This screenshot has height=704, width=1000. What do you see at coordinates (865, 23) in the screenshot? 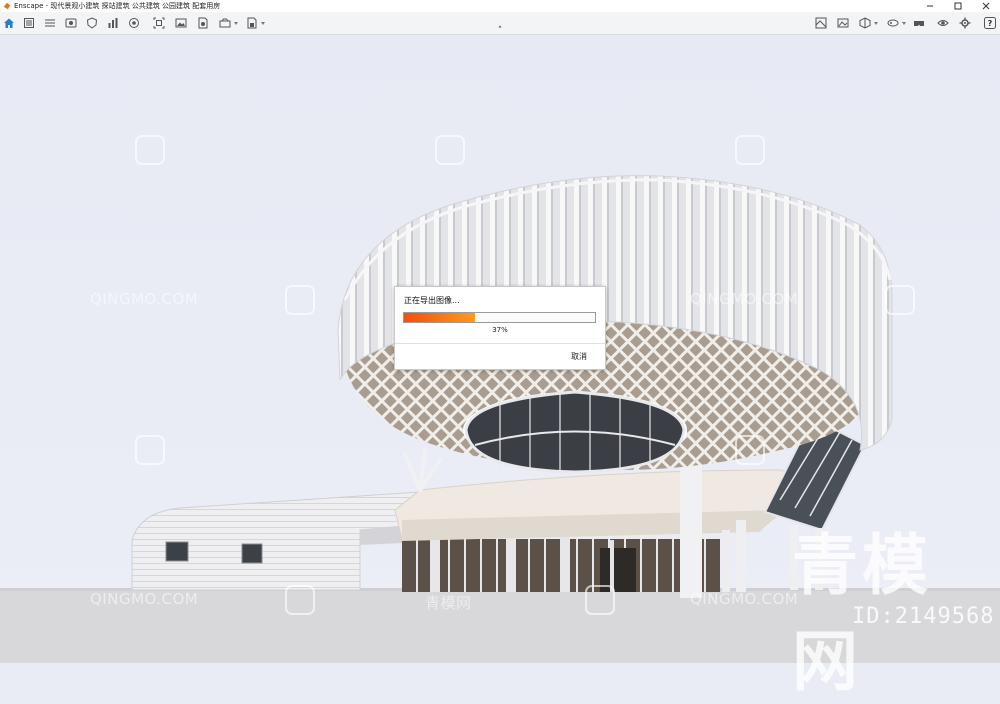
I see `cube-icon` at bounding box center [865, 23].